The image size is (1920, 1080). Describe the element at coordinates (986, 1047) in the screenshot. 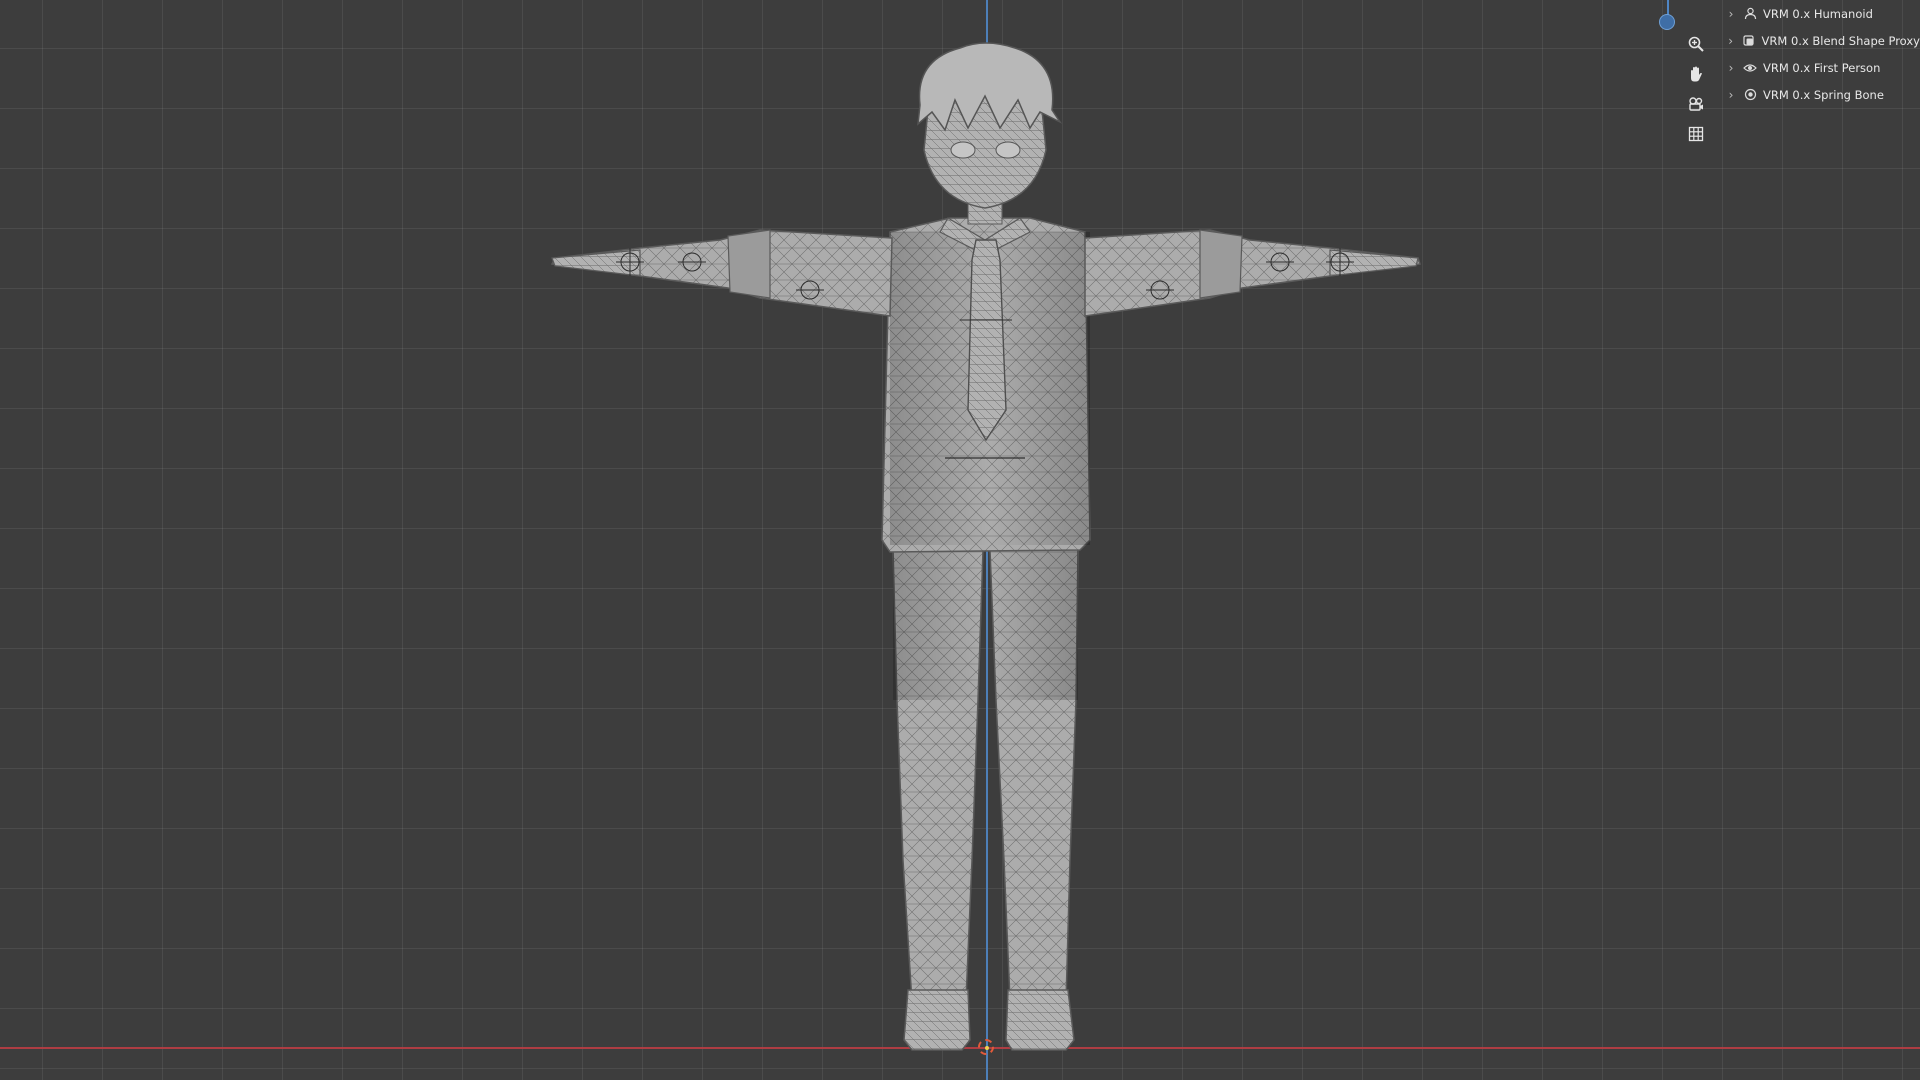

I see `3d-cursor-origin` at that location.